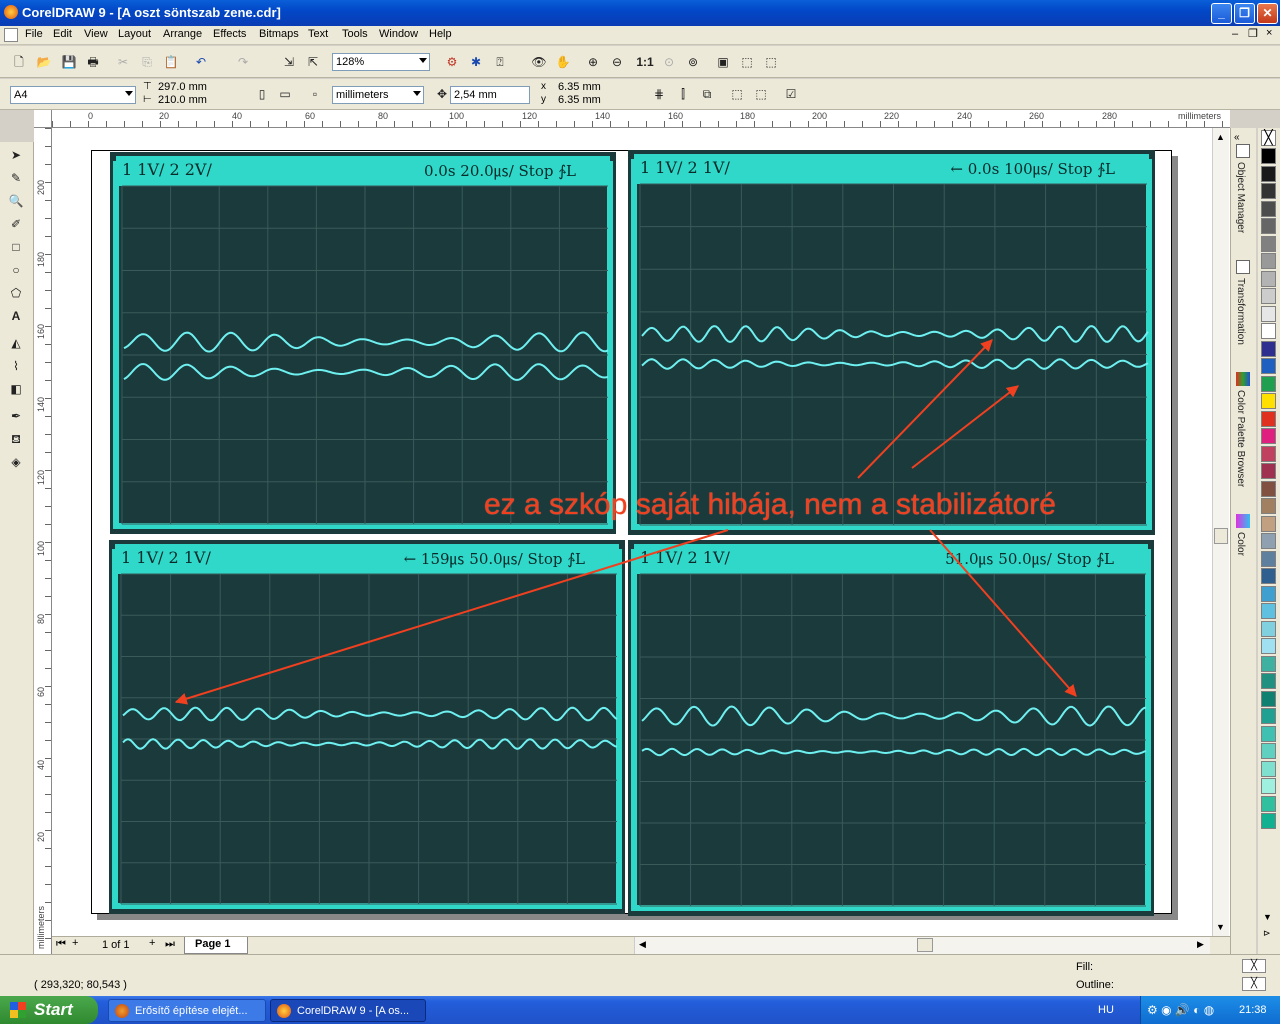 The width and height of the screenshot is (1280, 1024). What do you see at coordinates (170, 944) in the screenshot?
I see `last-page-icon: ⏭` at bounding box center [170, 944].